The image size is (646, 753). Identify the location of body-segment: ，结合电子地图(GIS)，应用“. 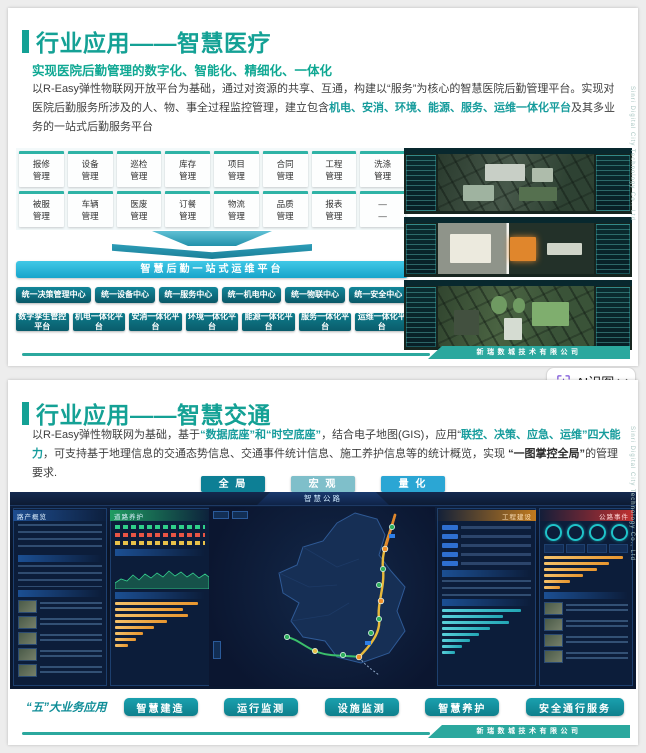
(391, 435).